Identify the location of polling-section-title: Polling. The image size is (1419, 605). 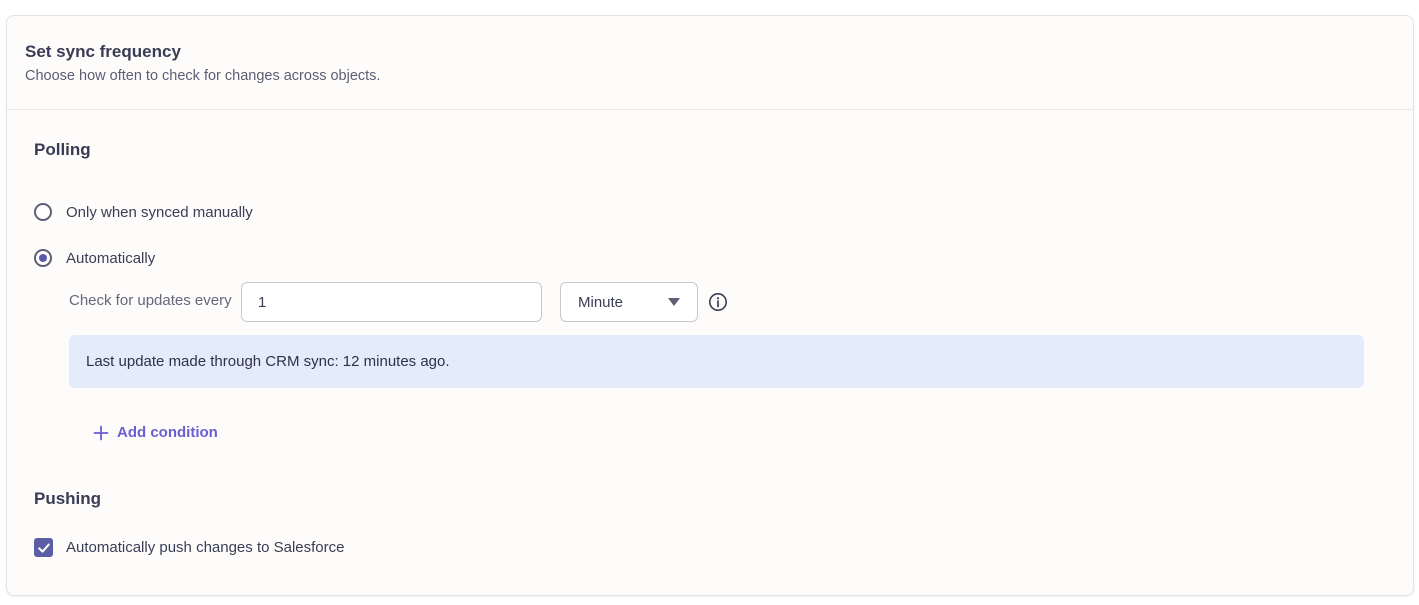
(62, 149).